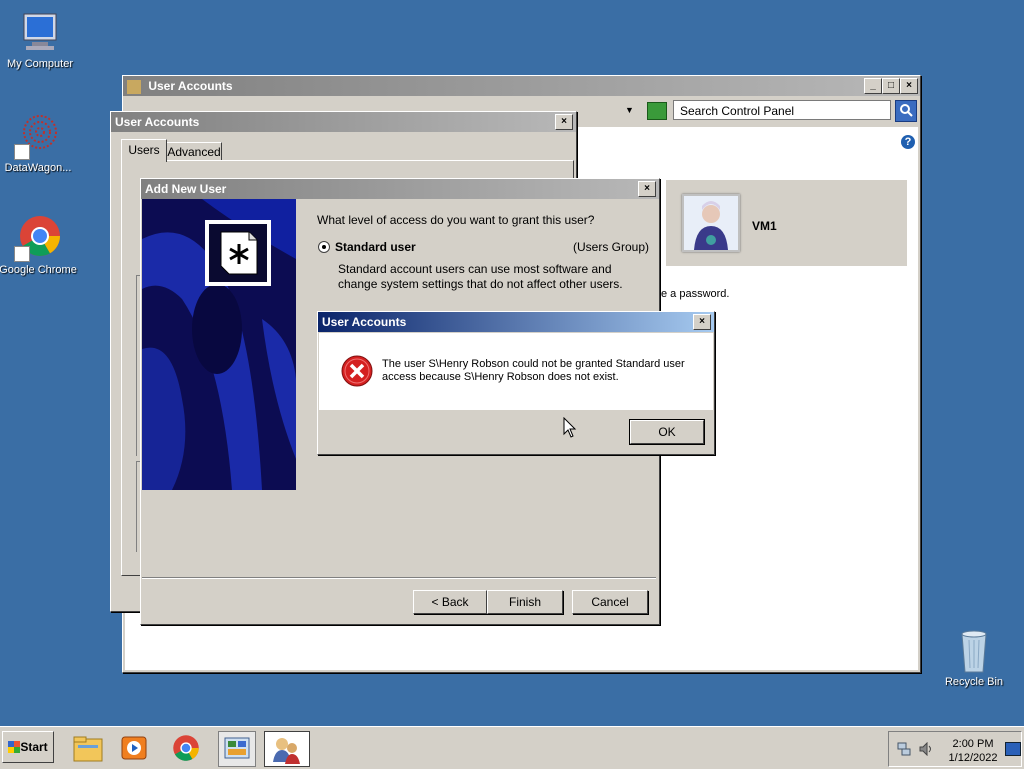  I want to click on recycle-bin-icon, so click(974, 650).